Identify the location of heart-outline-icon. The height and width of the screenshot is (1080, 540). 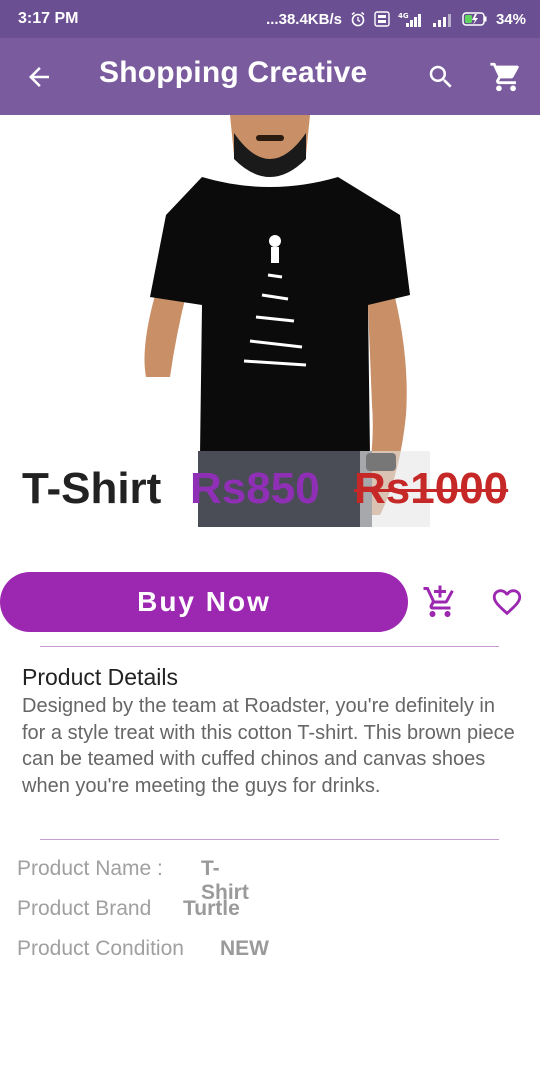
(507, 602).